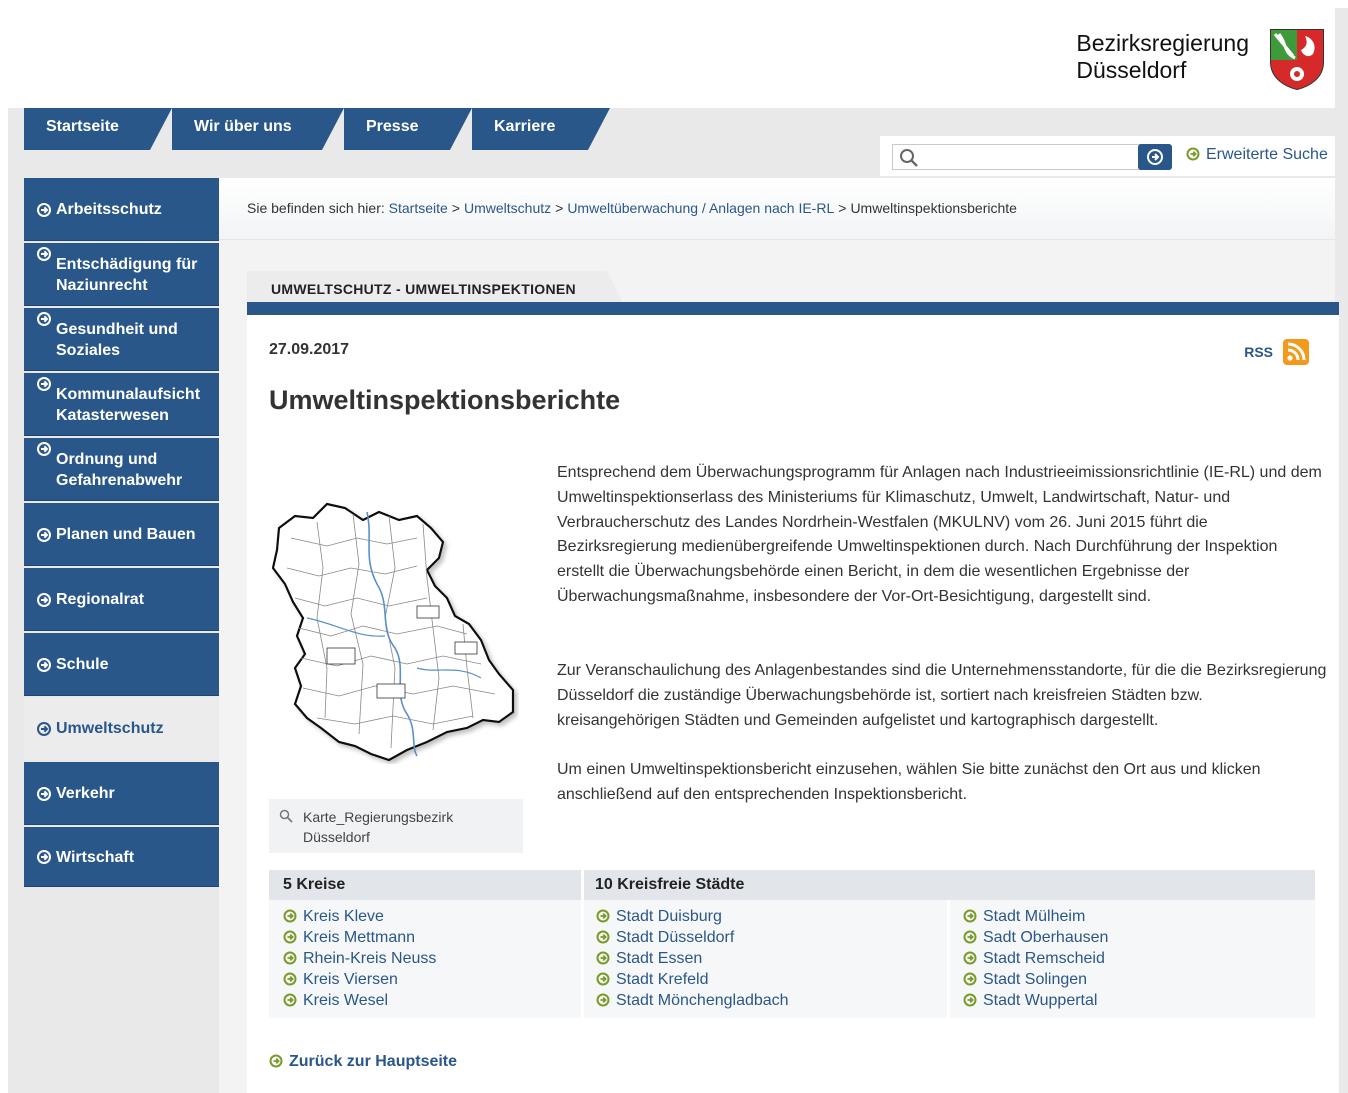 The width and height of the screenshot is (1348, 1093). Describe the element at coordinates (659, 958) in the screenshot. I see `list-item-label: Stadt Essen` at that location.